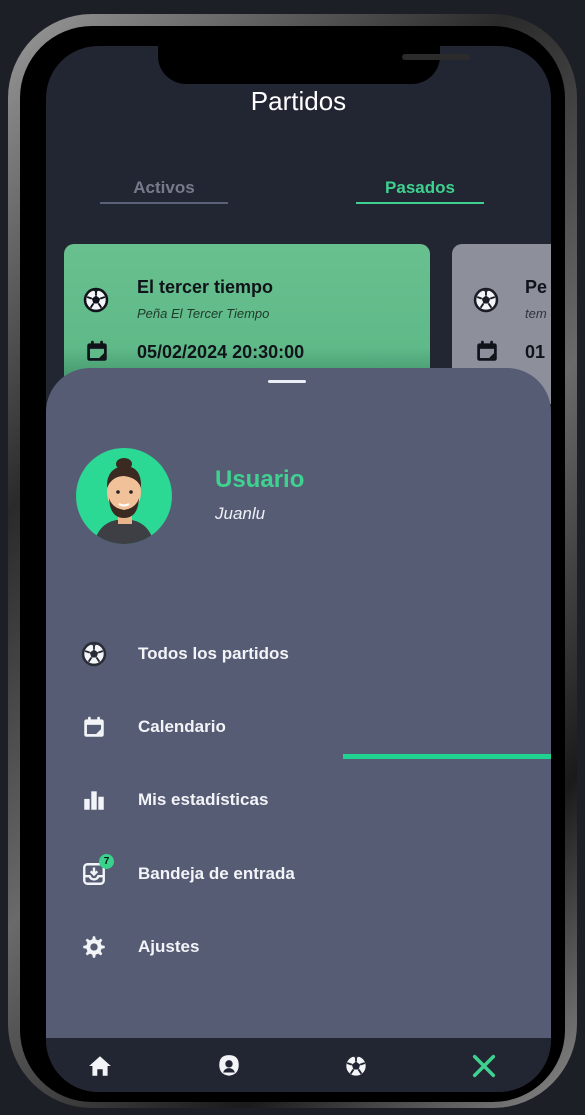 The height and width of the screenshot is (1115, 585). I want to click on menu-item-ajustes: Ajustes, so click(230, 947).